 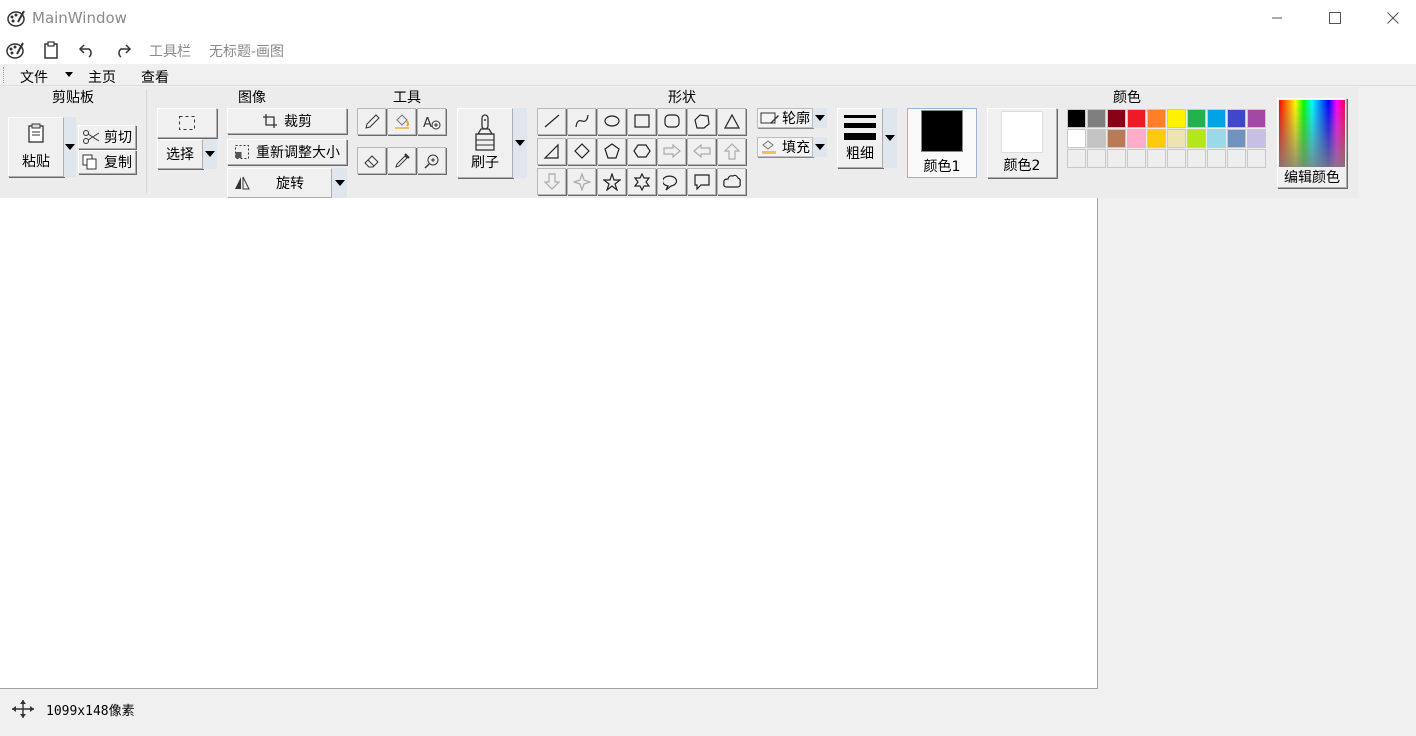 I want to click on line-shape-icon, so click(x=552, y=122).